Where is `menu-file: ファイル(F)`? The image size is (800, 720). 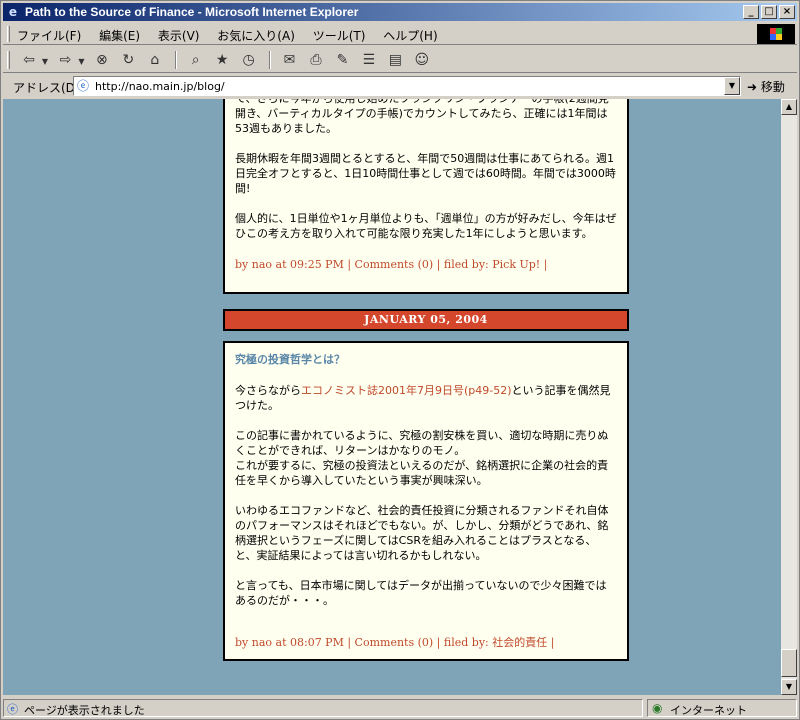 menu-file: ファイル(F) is located at coordinates (49, 36).